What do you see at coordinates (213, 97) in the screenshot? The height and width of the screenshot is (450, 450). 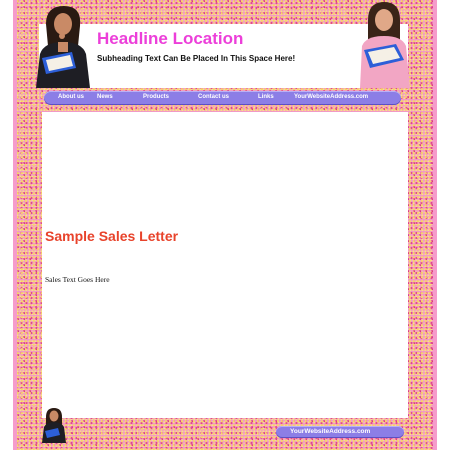 I see `nav-item-contact-us: Contact us` at bounding box center [213, 97].